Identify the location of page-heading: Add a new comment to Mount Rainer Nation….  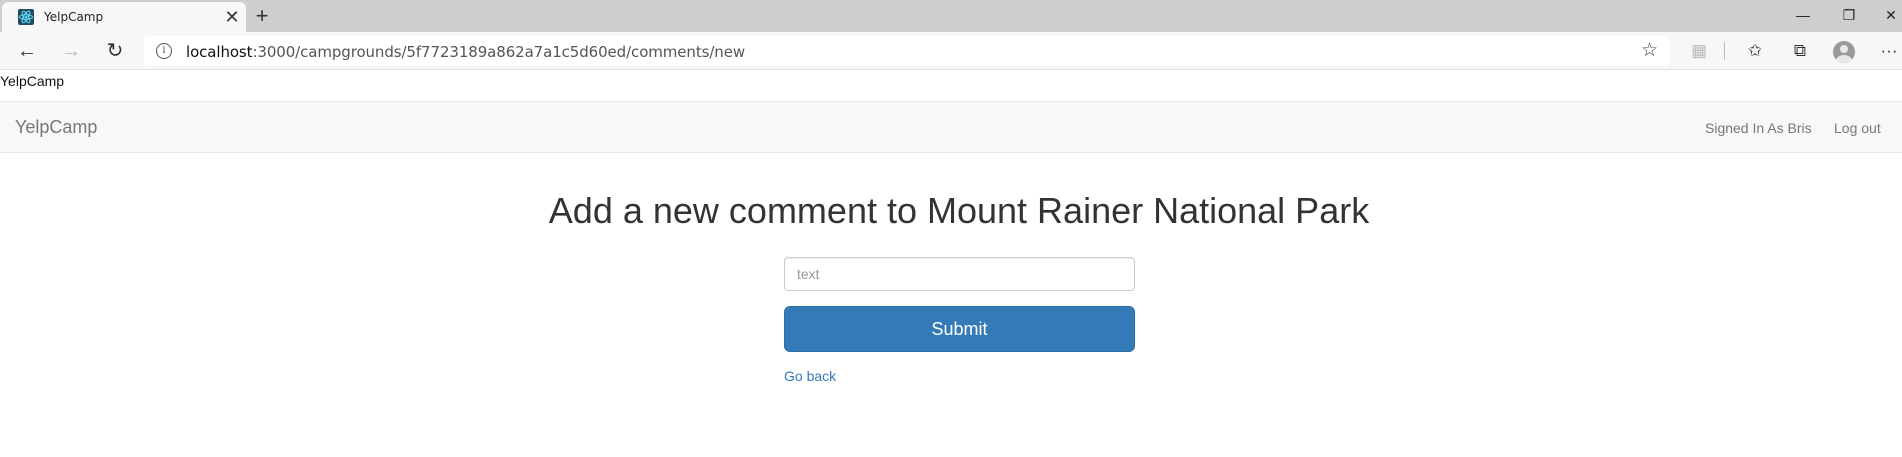
(959, 210).